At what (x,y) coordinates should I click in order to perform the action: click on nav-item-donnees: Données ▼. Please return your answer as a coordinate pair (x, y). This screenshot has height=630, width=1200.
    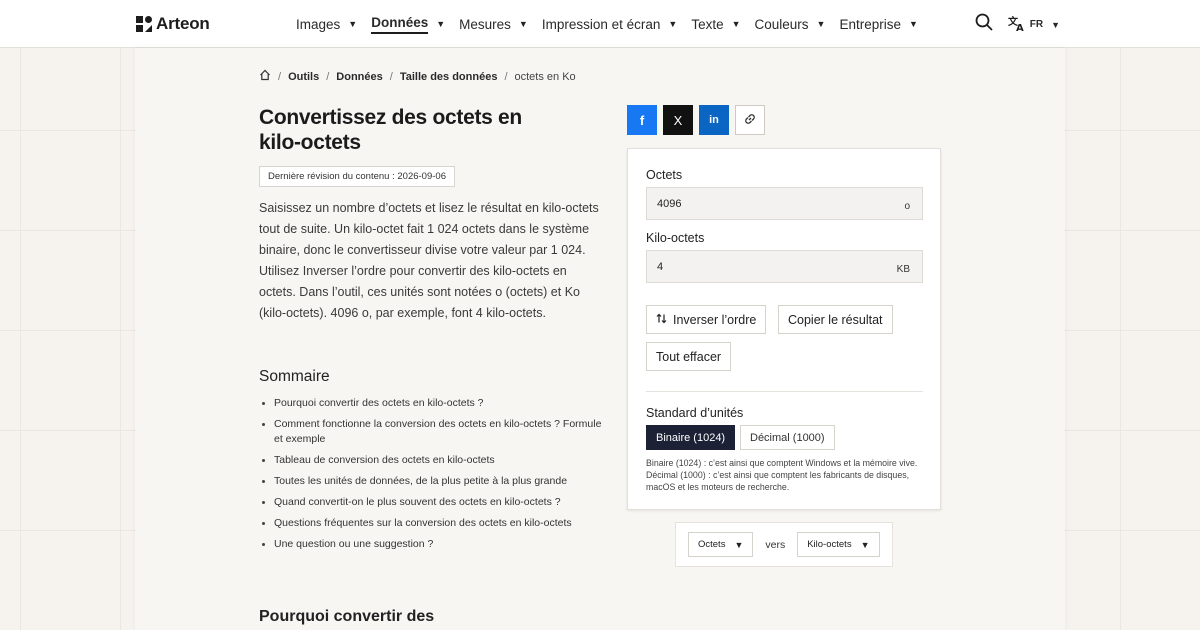
    Looking at the image, I should click on (408, 24).